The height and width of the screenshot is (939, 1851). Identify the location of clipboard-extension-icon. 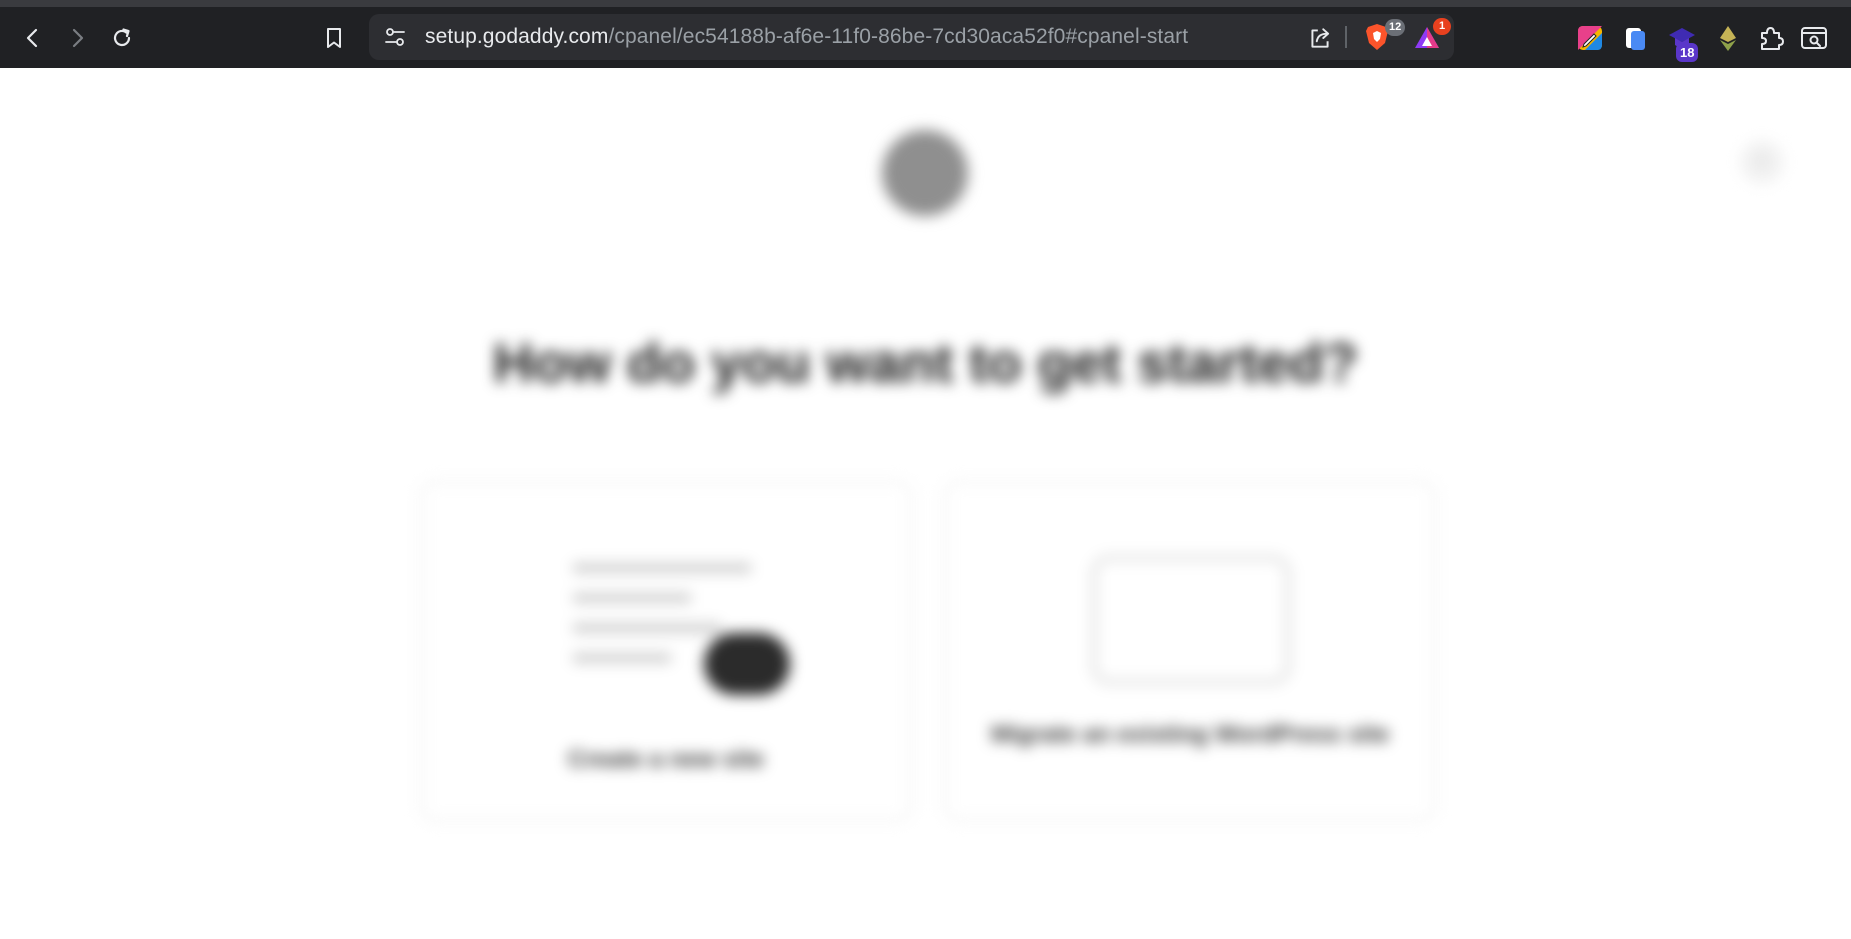
(1635, 39).